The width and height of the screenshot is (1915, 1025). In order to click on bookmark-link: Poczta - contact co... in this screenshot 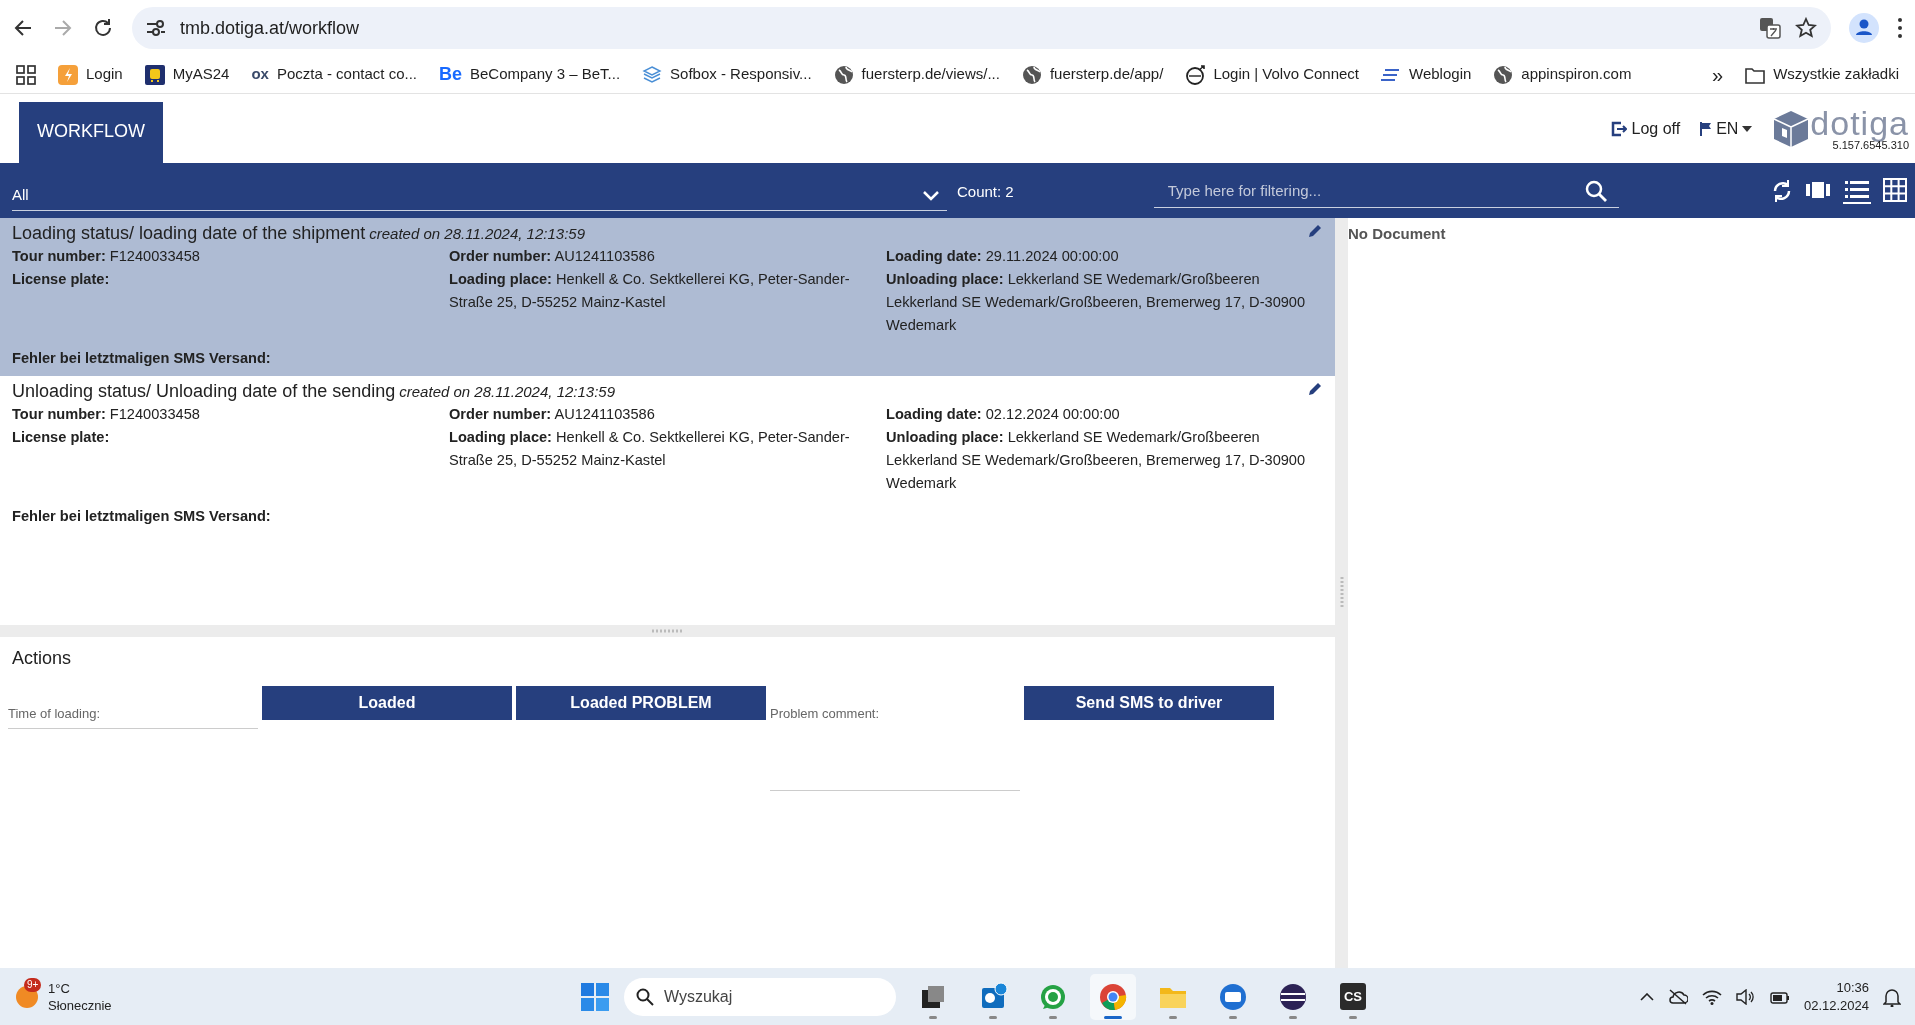, I will do `click(346, 74)`.